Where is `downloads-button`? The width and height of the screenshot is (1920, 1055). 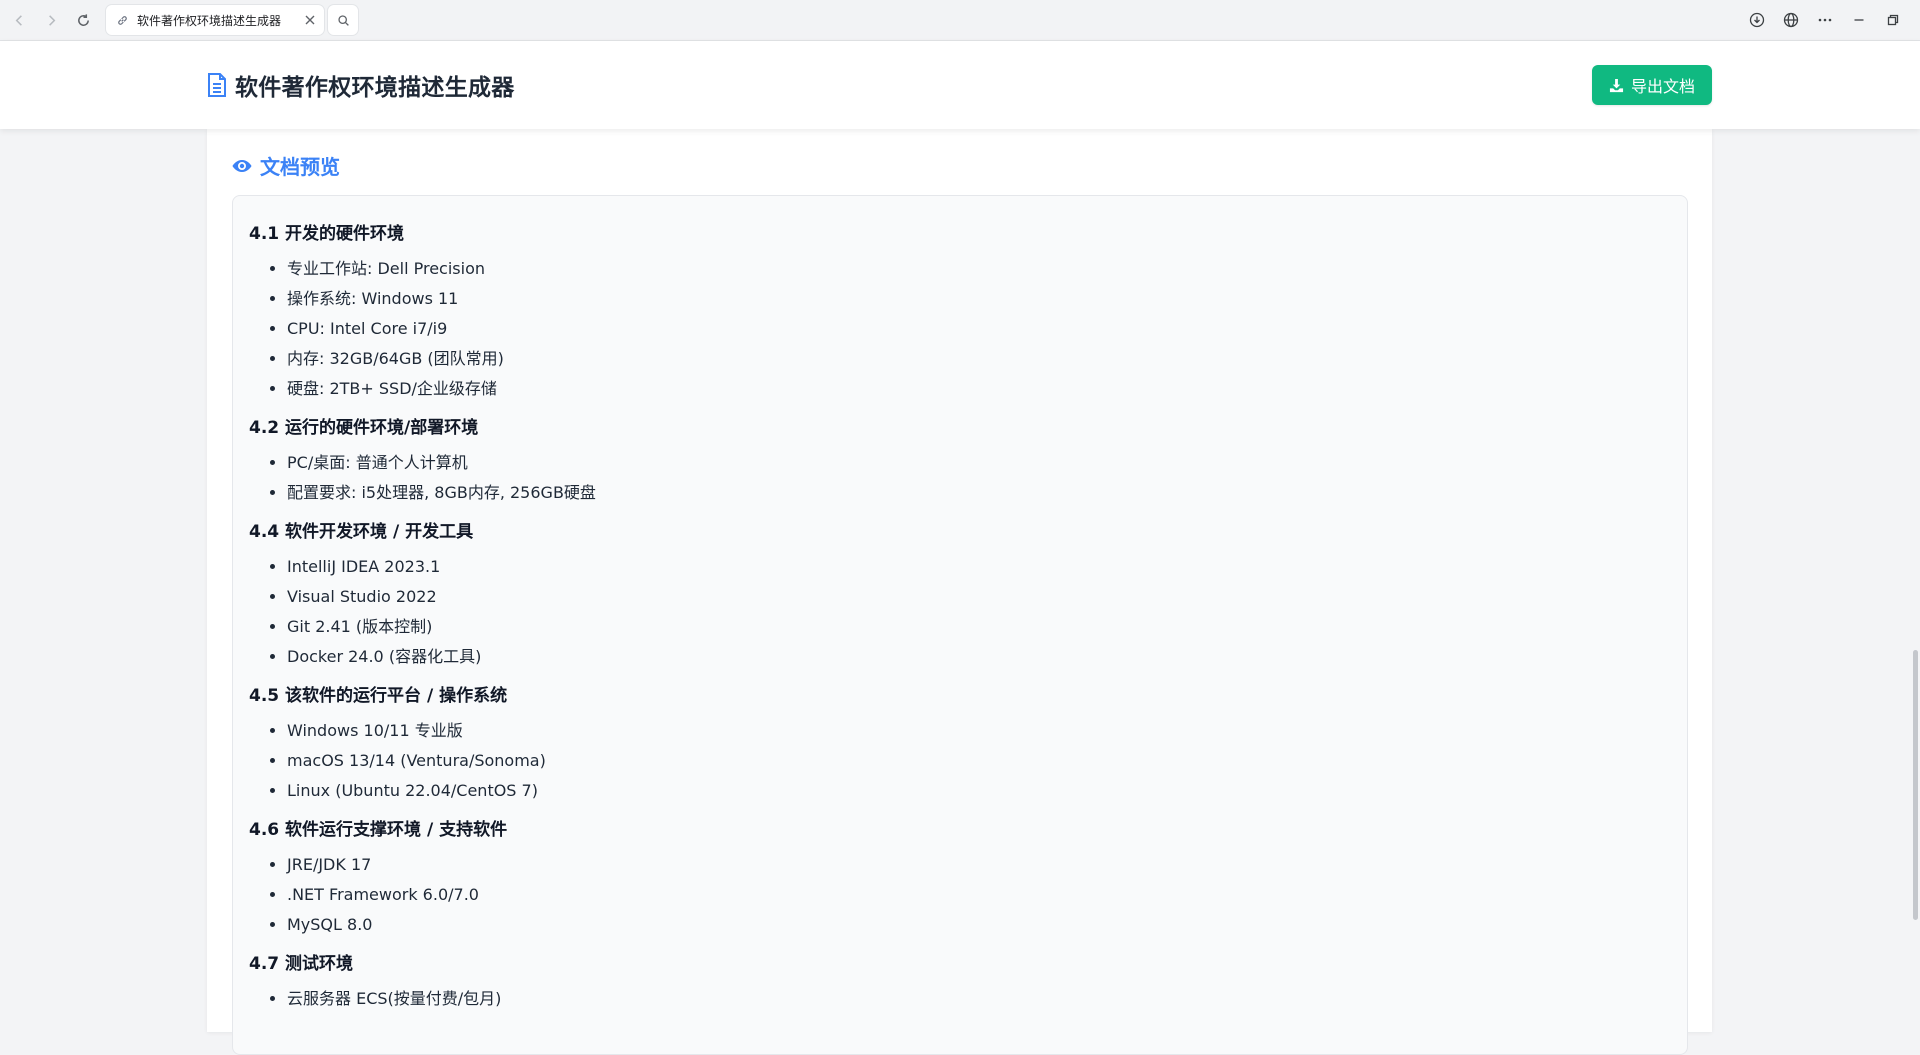 downloads-button is located at coordinates (1757, 20).